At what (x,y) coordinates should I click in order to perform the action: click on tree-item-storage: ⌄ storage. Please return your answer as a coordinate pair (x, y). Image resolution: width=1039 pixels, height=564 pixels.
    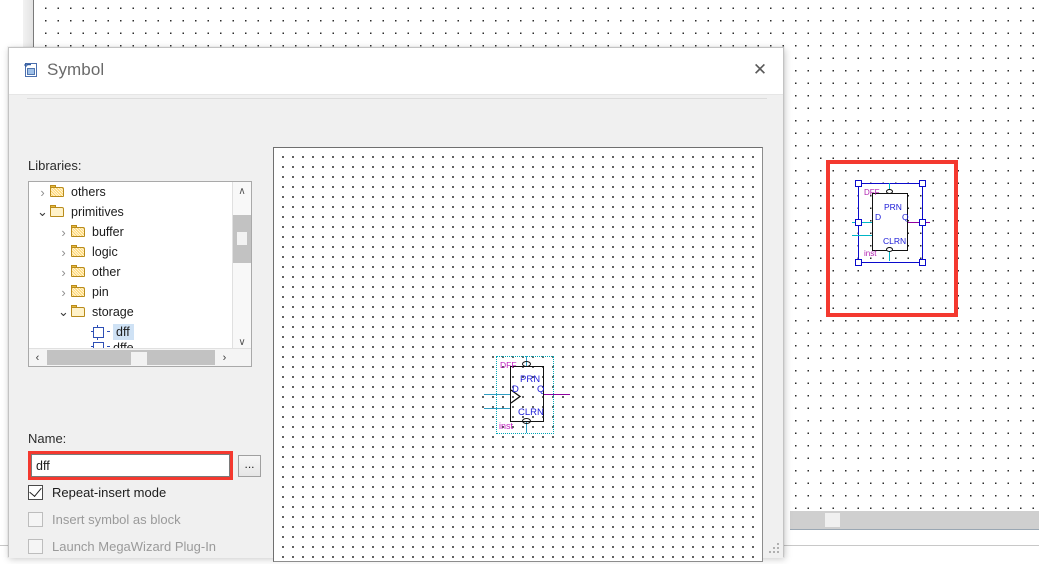
    Looking at the image, I should click on (131, 312).